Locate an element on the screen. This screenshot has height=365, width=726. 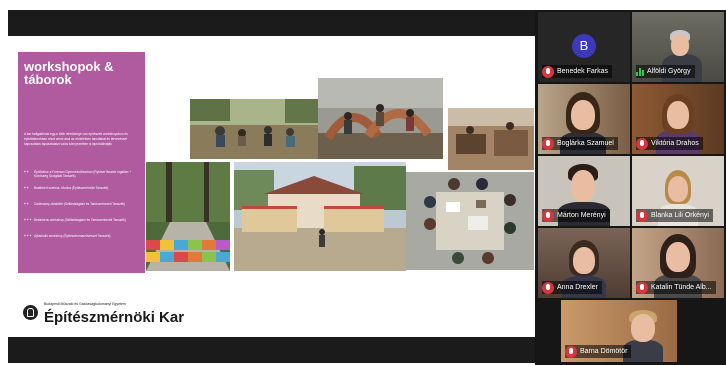
participant-name-tag: Márton Merényi is located at coordinates (576, 215).